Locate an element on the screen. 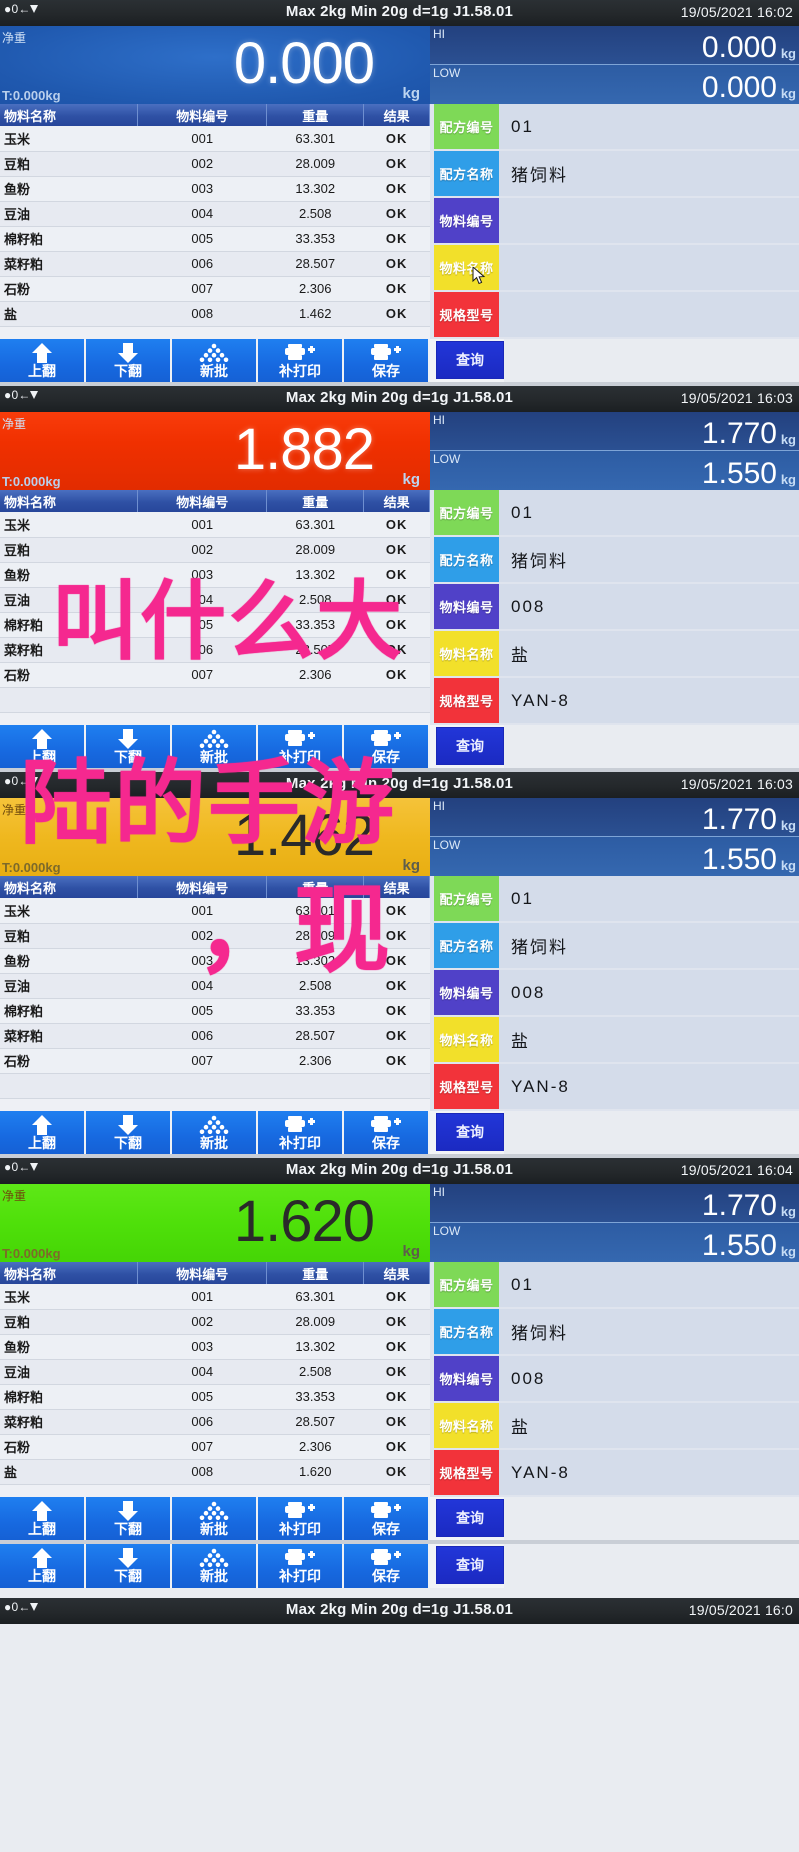 This screenshot has width=799, height=1852. field-row-spec-model: 规格型号 is located at coordinates (616, 314).